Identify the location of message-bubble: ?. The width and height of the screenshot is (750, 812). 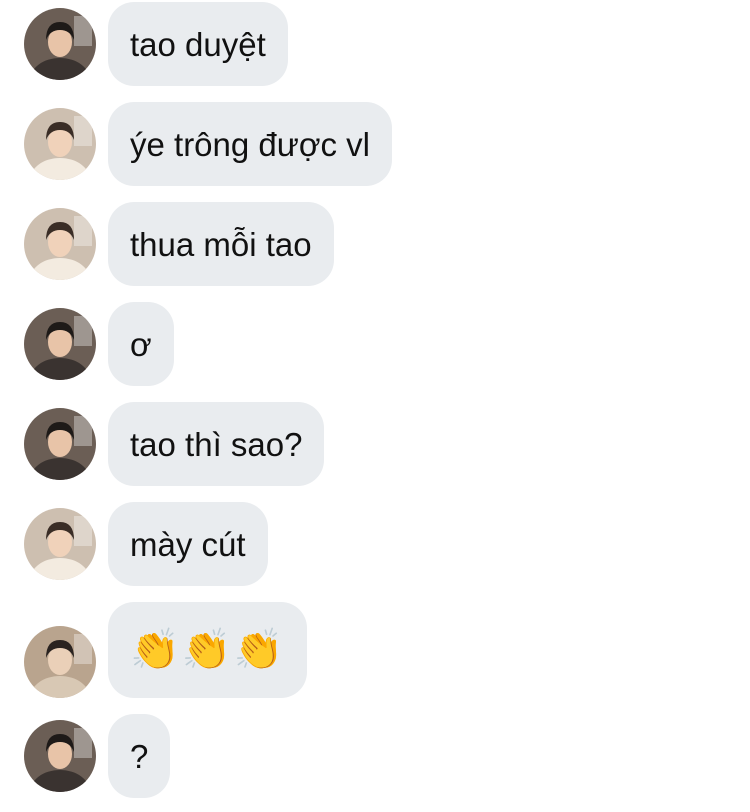
(139, 756).